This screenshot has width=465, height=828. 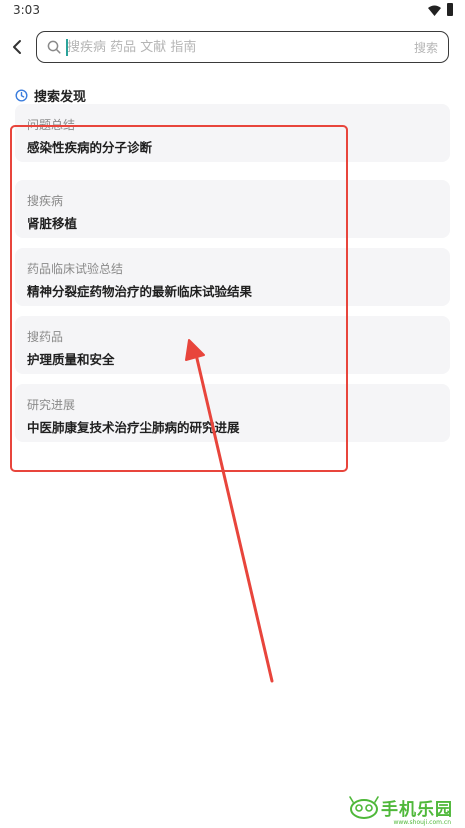 I want to click on item-category: 药品临床试验总结, so click(x=75, y=269).